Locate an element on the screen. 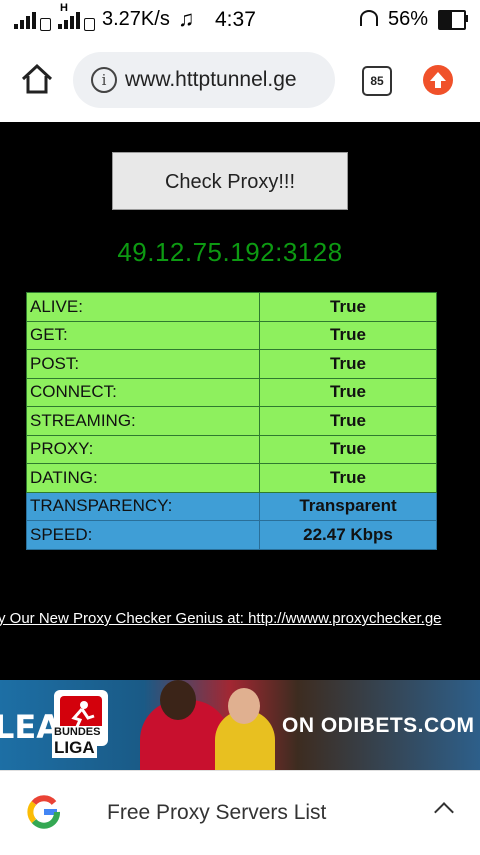 The width and height of the screenshot is (480, 855). clock: 4:37 is located at coordinates (235, 19).